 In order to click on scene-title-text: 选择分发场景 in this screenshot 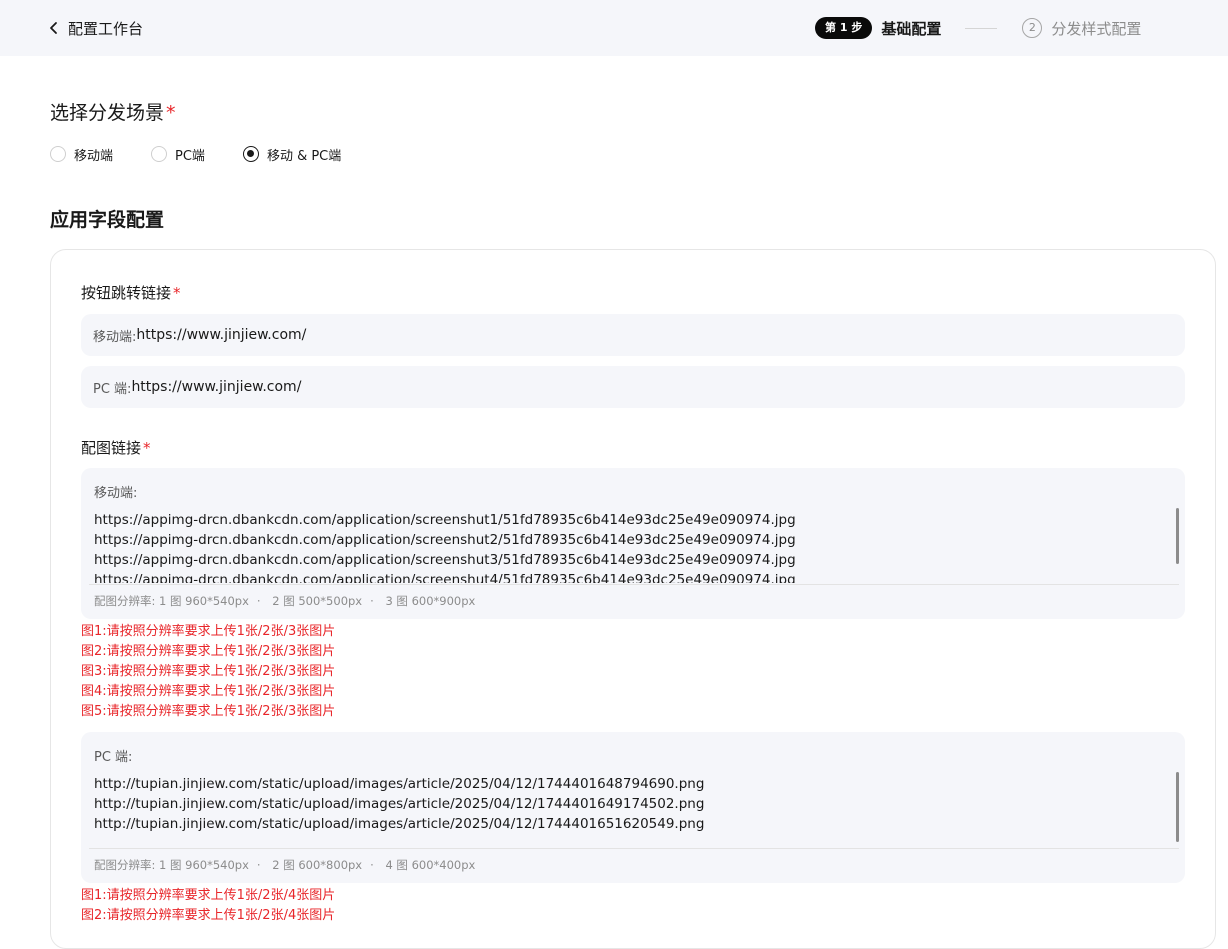, I will do `click(107, 113)`.